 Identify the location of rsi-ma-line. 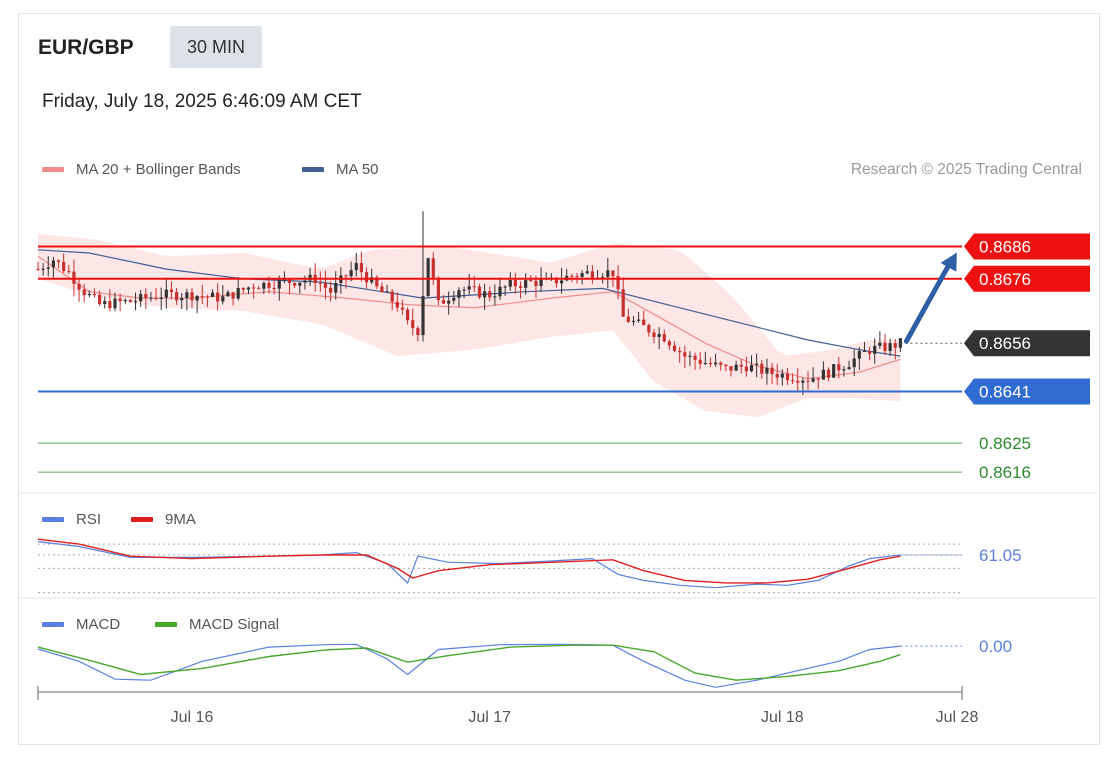
(469, 561).